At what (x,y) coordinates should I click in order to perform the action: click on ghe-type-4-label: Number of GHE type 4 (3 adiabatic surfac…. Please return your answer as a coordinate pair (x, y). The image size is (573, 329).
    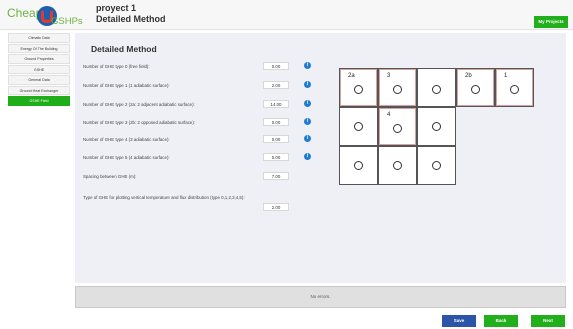
    Looking at the image, I should click on (126, 139).